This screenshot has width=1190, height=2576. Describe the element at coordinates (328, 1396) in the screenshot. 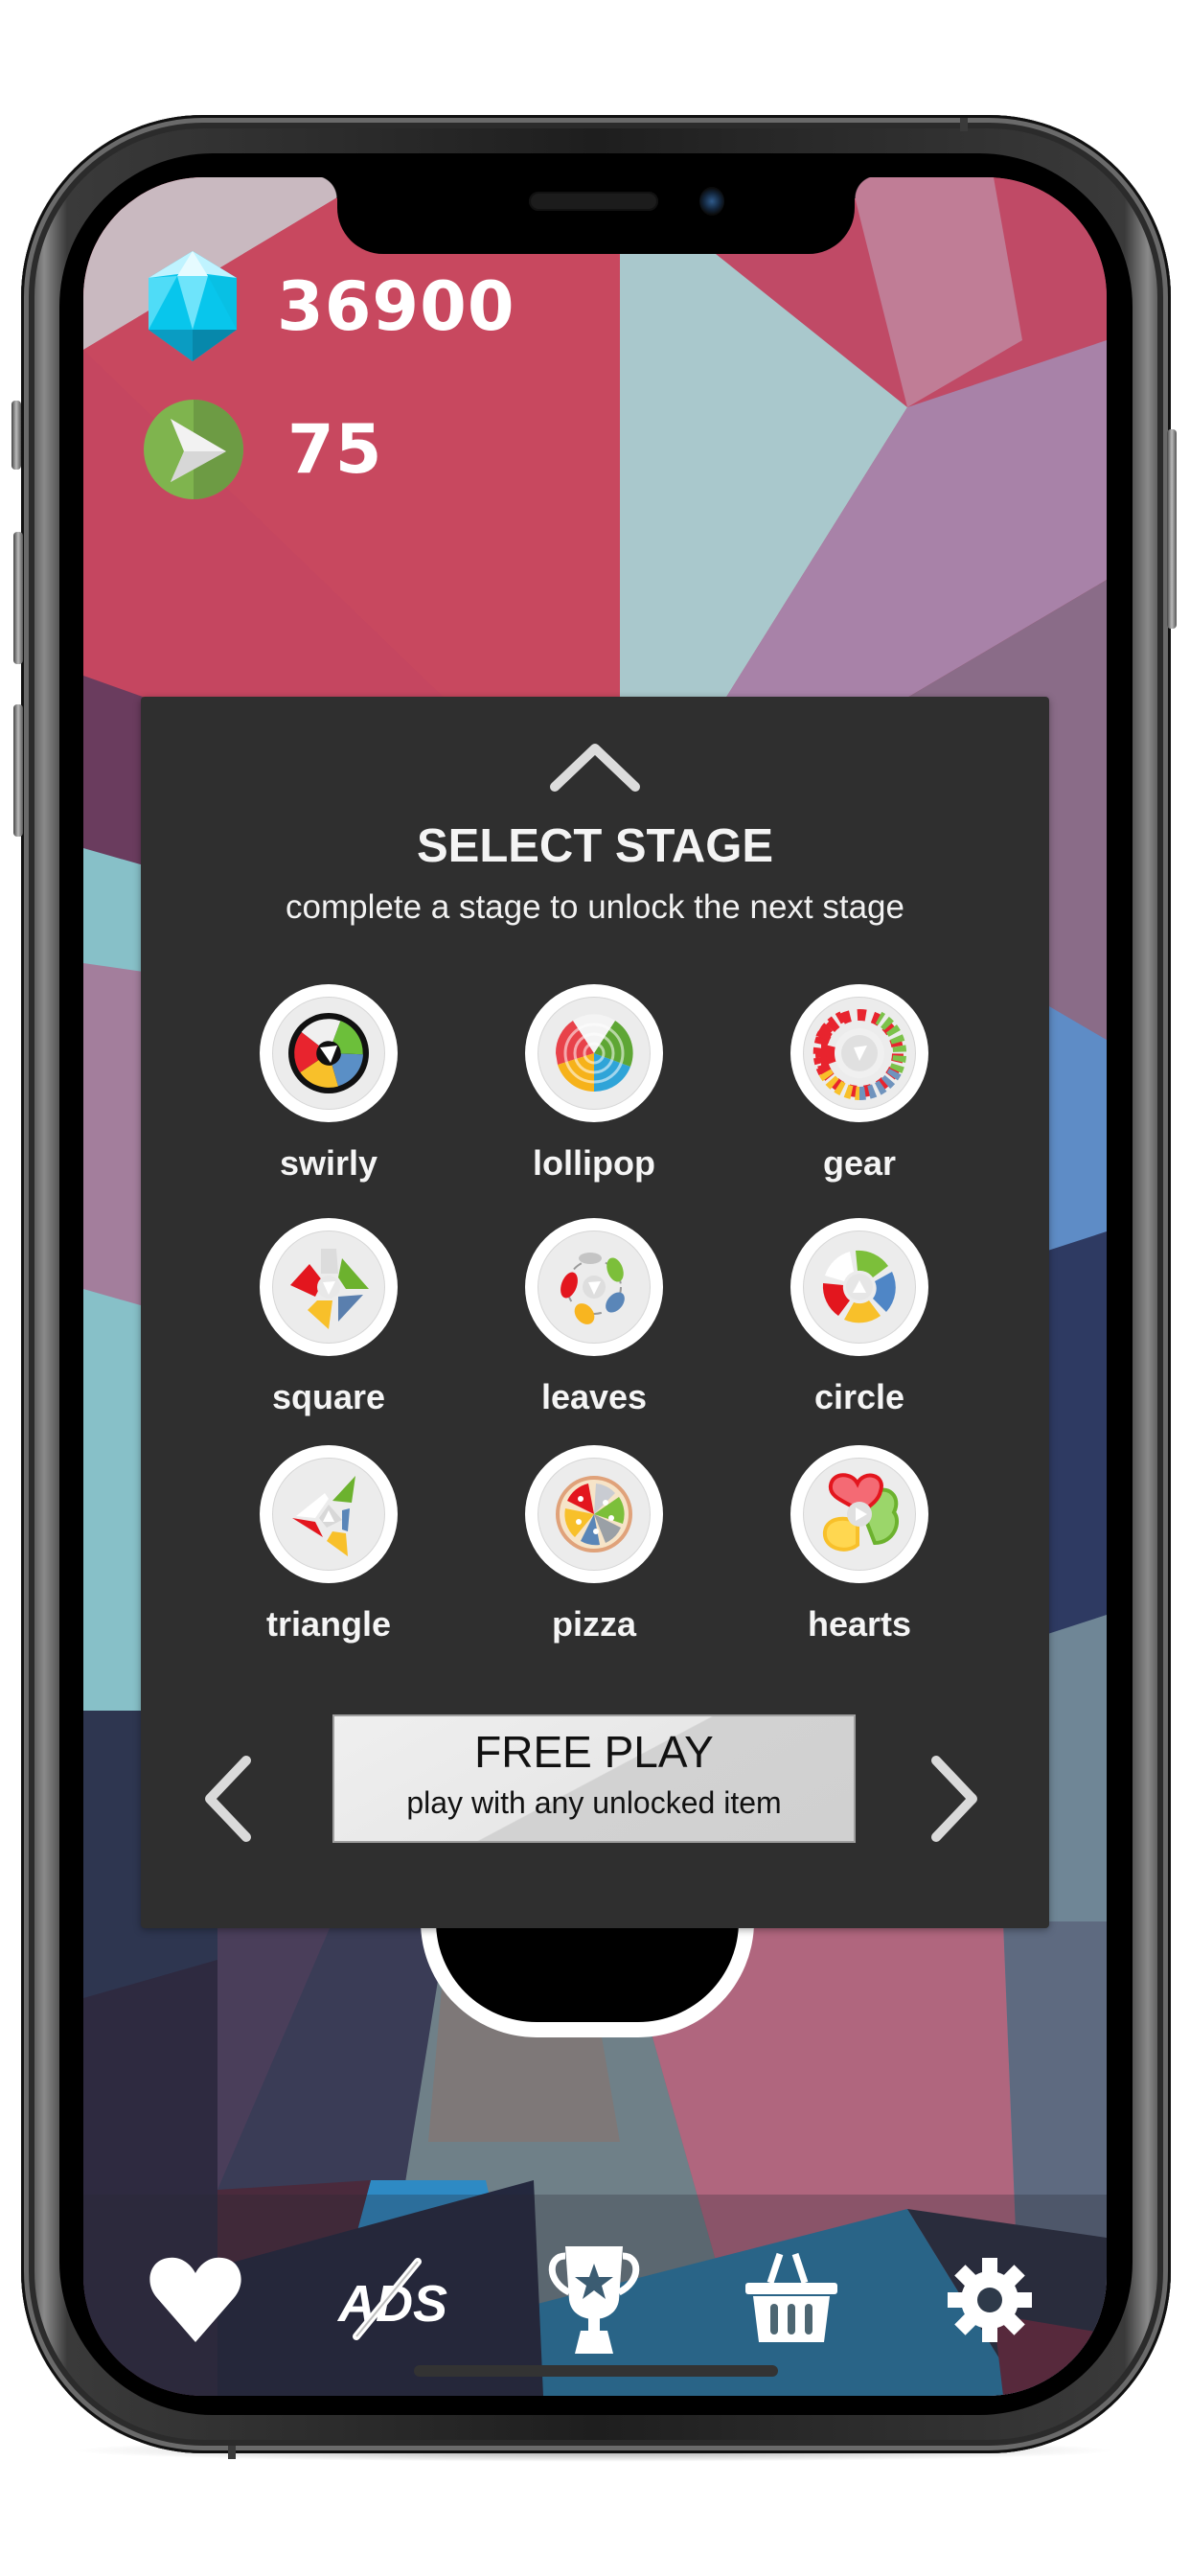

I see `stage-label: square` at that location.